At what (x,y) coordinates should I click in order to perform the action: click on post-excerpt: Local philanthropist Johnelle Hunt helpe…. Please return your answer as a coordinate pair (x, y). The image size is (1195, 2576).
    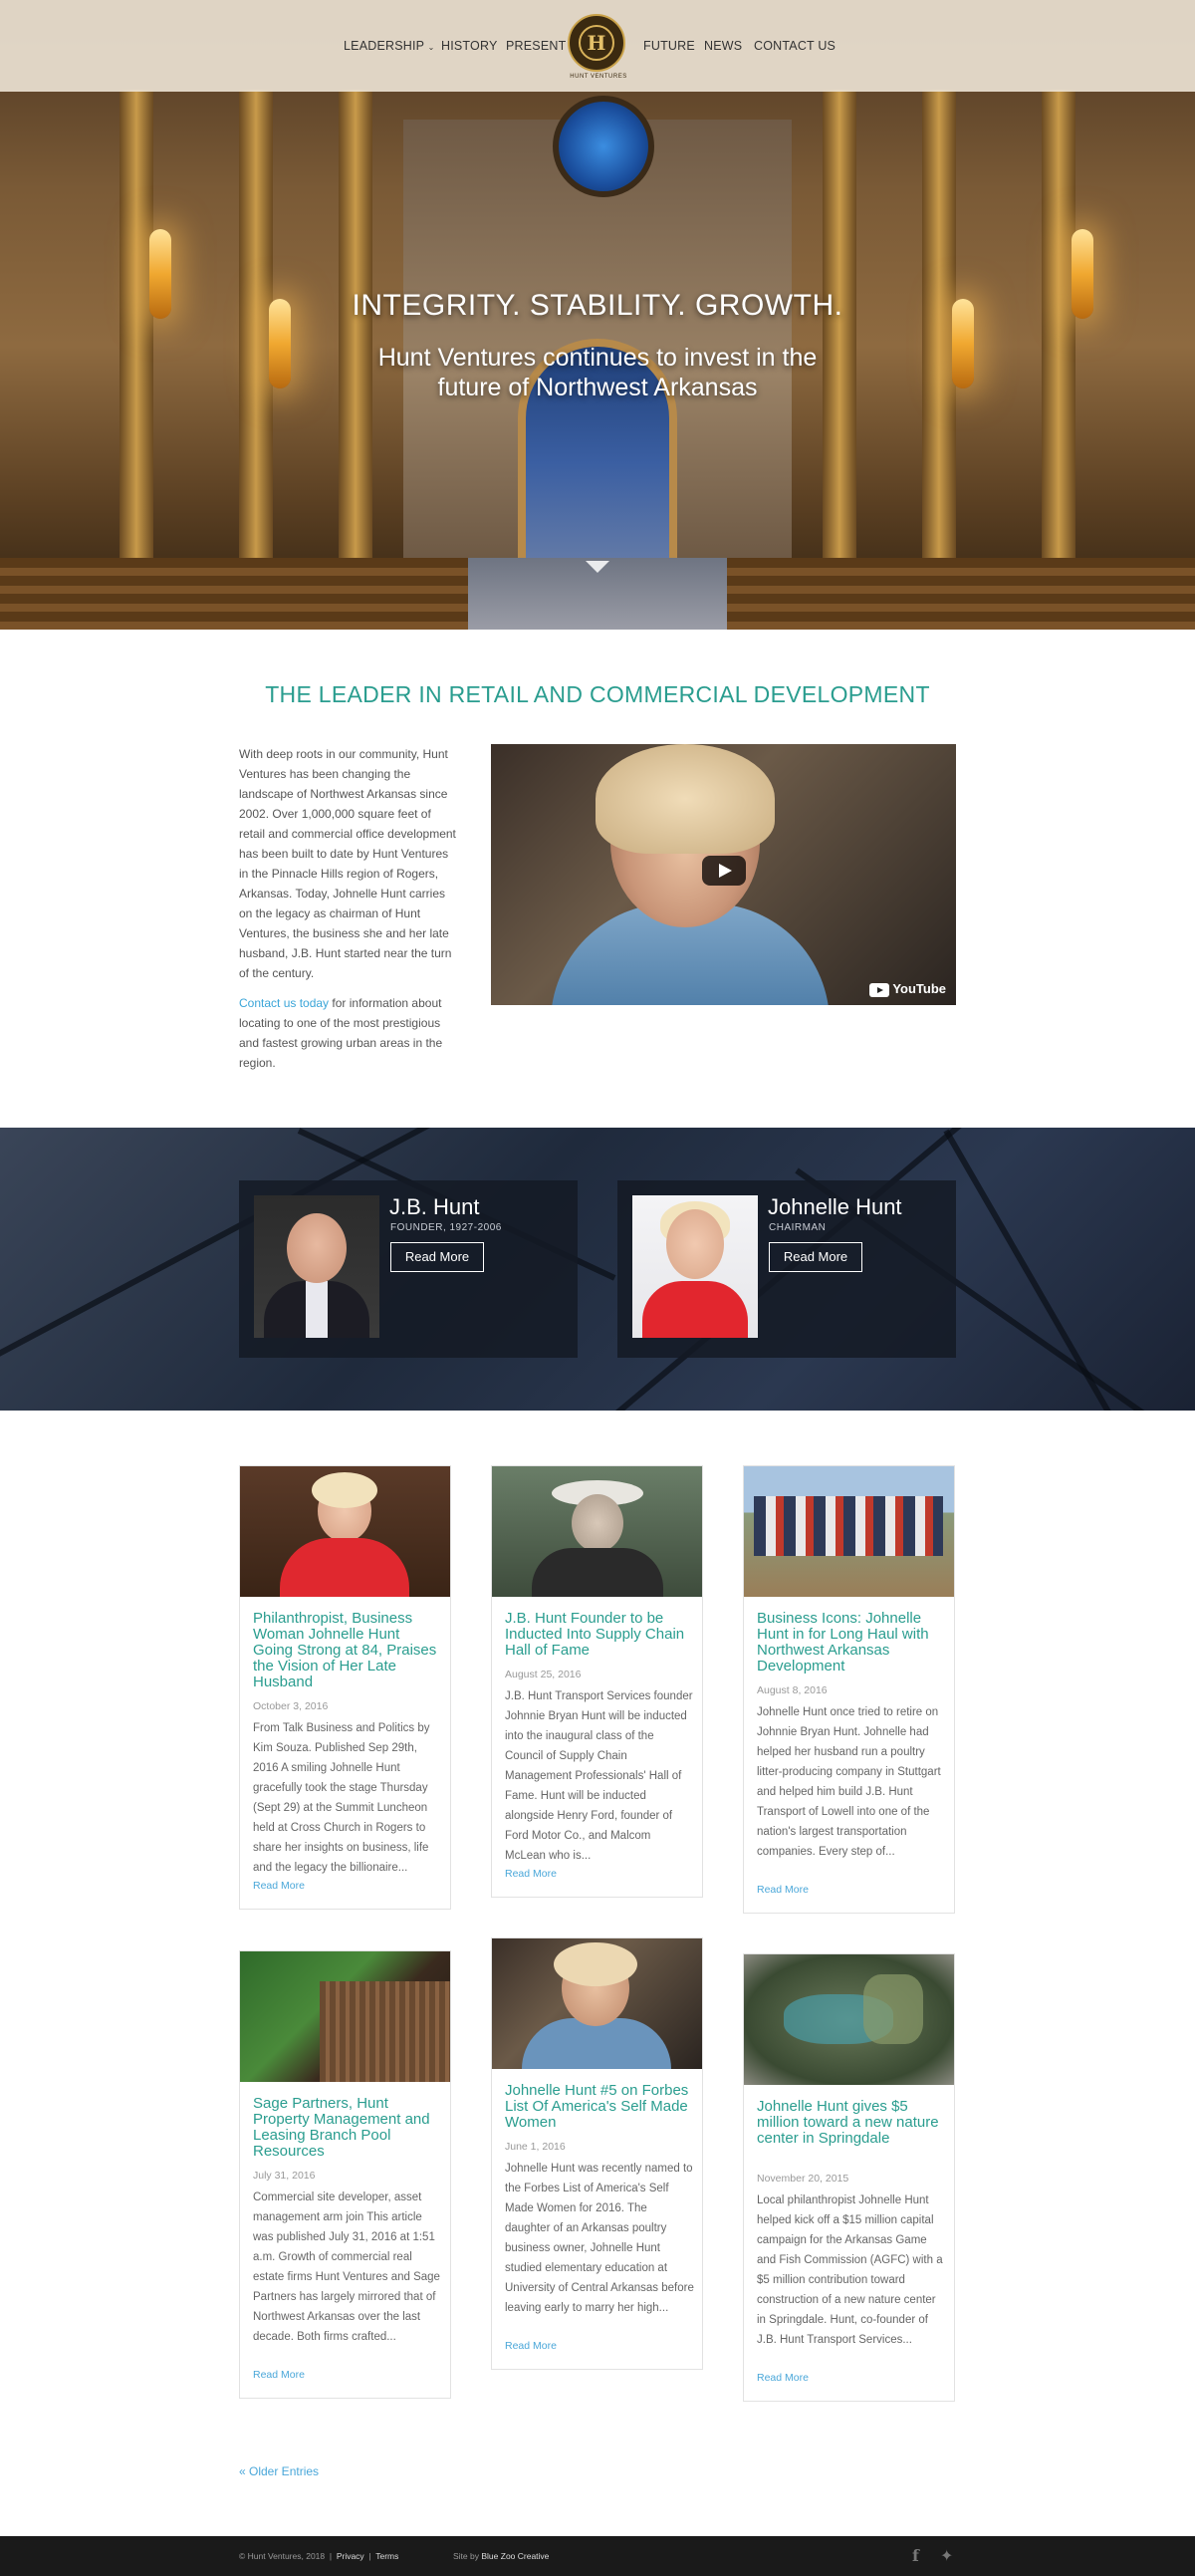
    Looking at the image, I should click on (850, 2270).